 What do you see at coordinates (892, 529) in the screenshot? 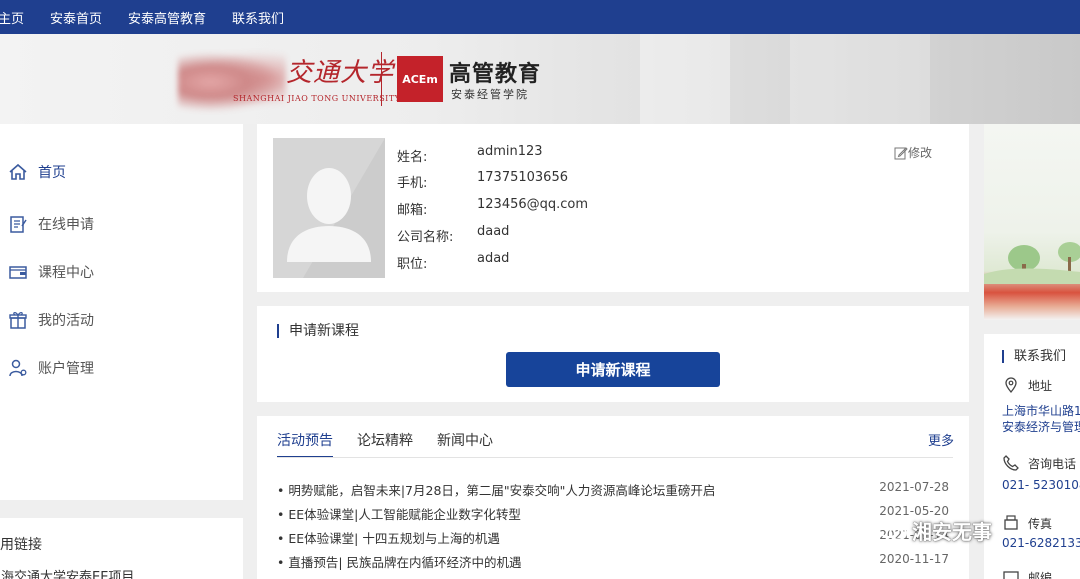
I see `wechat-icon` at bounding box center [892, 529].